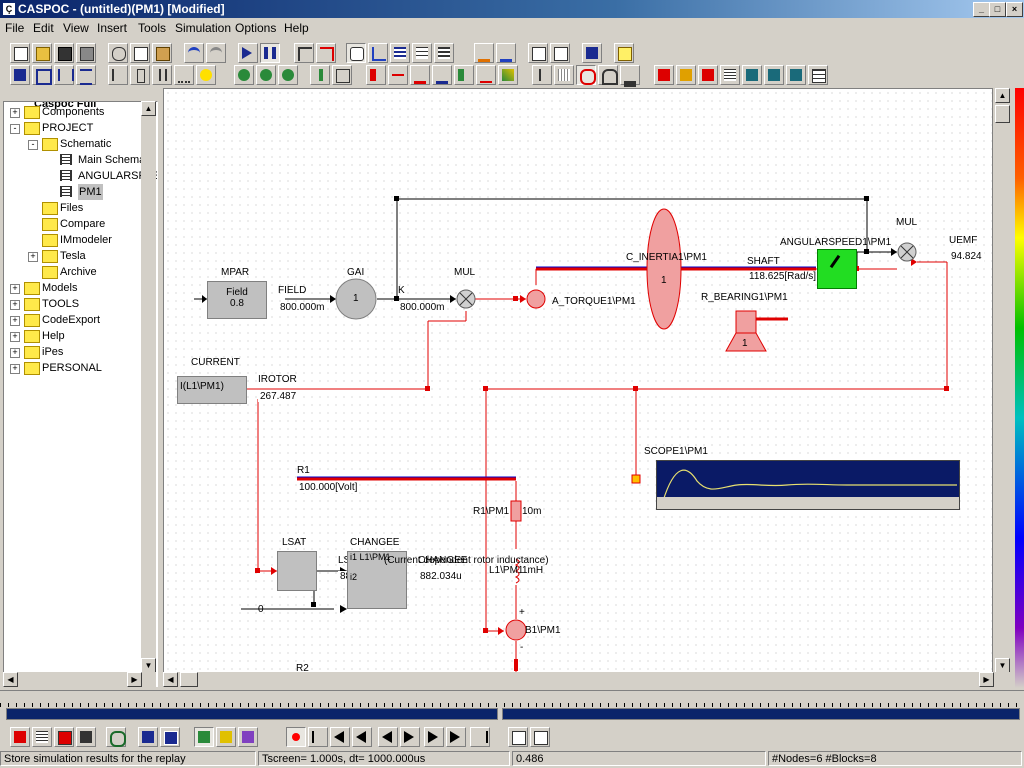  What do you see at coordinates (1002, 114) in the screenshot?
I see `canvas-vscroll-thumb` at bounding box center [1002, 114].